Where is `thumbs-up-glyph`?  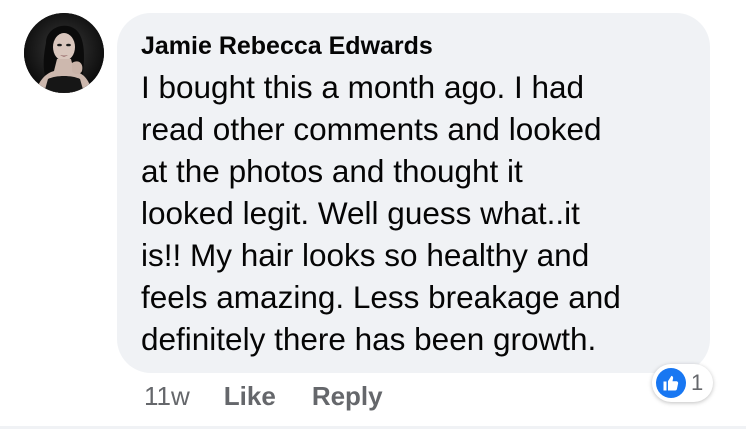 thumbs-up-glyph is located at coordinates (671, 383).